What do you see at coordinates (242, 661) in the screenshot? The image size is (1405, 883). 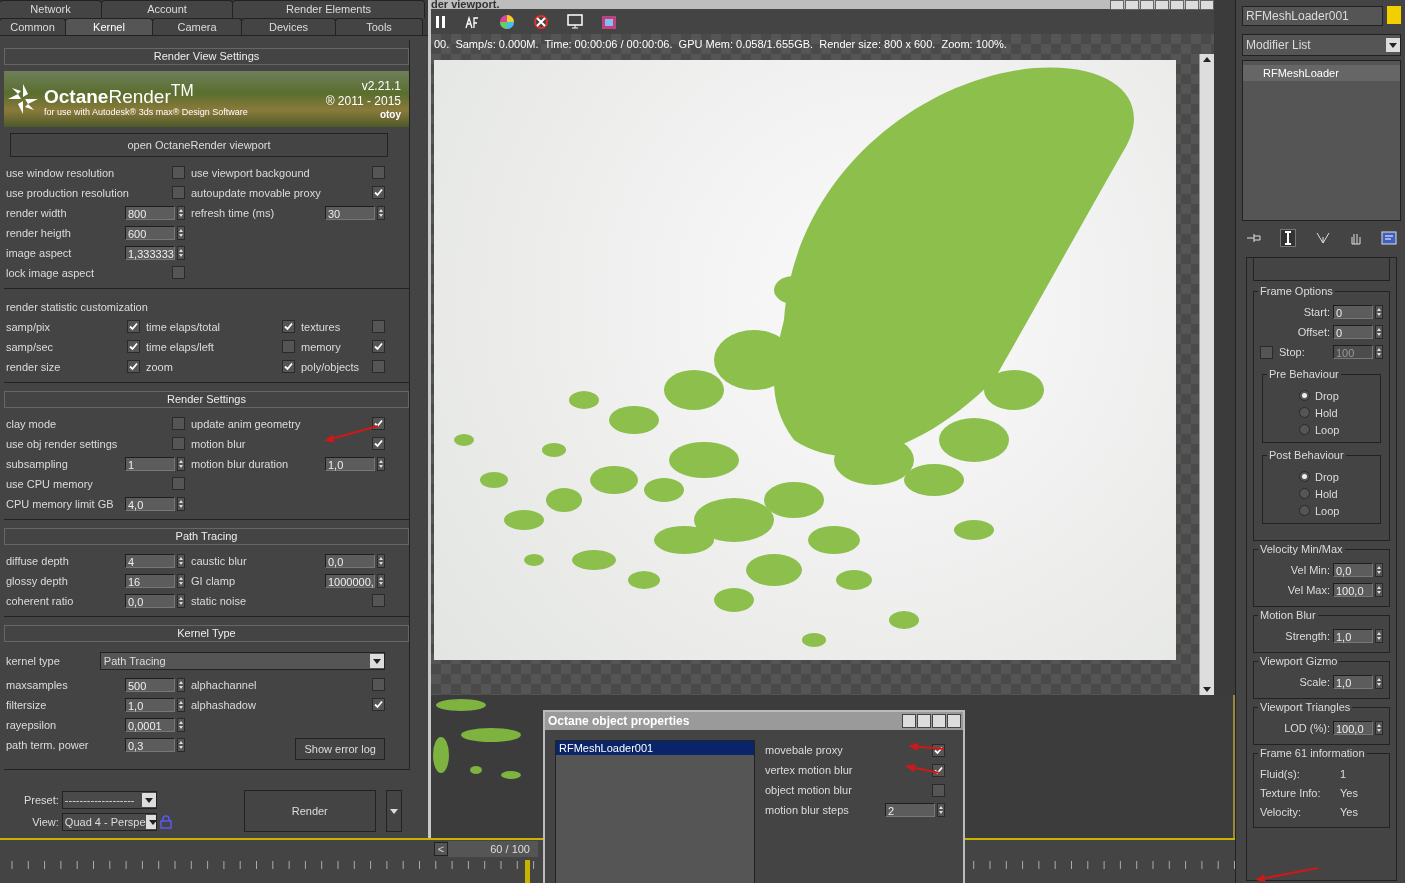 I see `kernel-type-dropdown: Path Tracing` at bounding box center [242, 661].